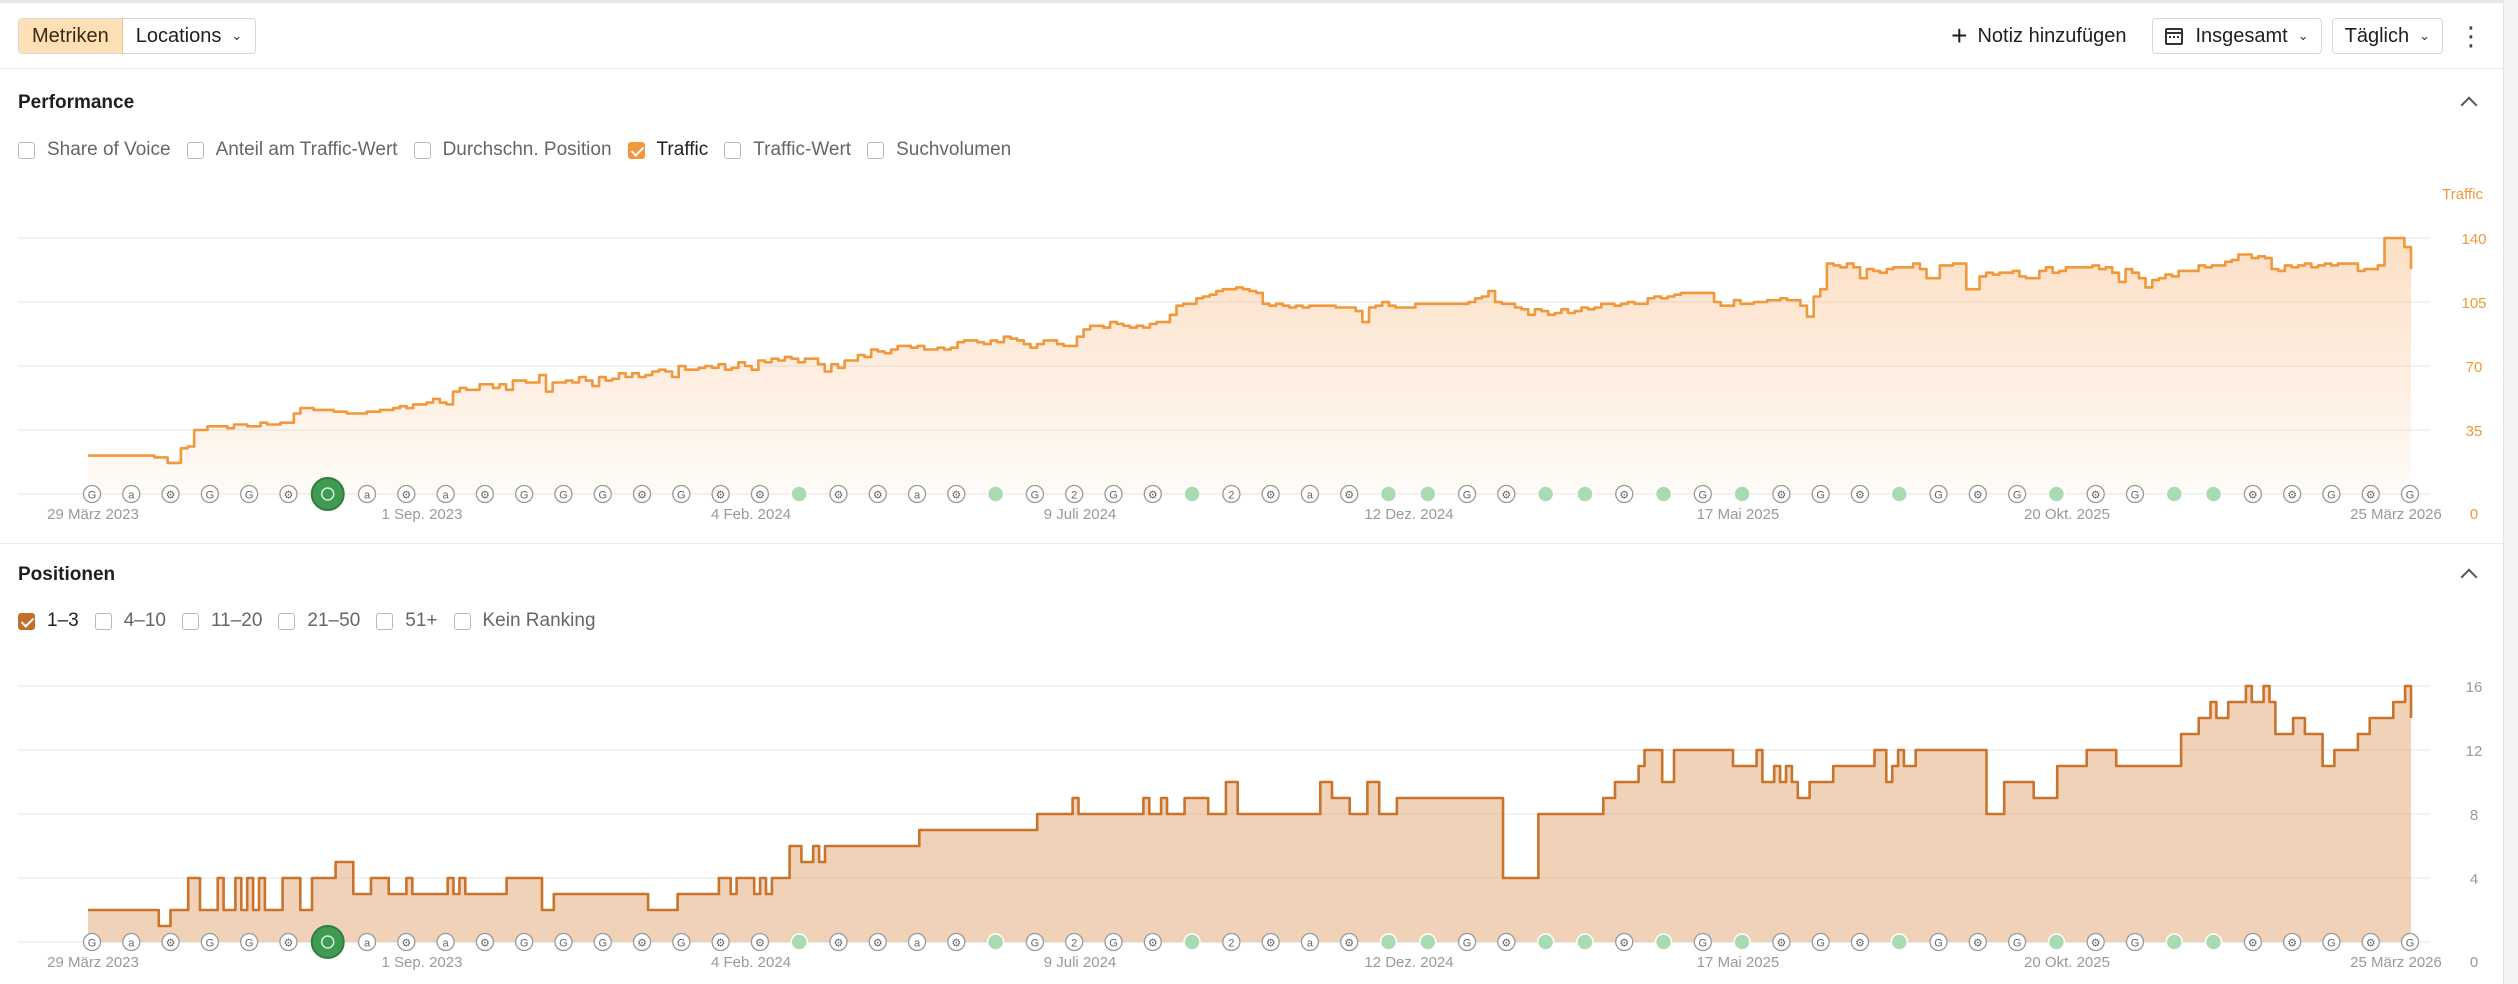 This screenshot has width=2518, height=984. I want to click on metric-checkbox-traffic-wert: Traffic-Wert, so click(787, 150).